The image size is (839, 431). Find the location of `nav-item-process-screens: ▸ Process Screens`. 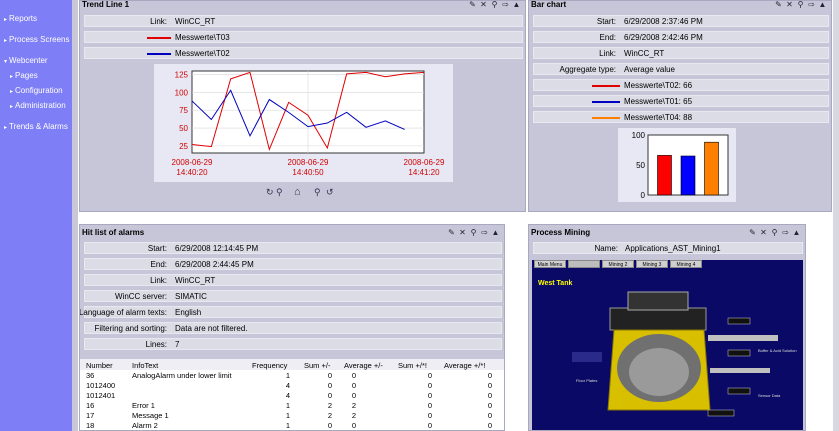

nav-item-process-screens: ▸ Process Screens is located at coordinates (36, 39).